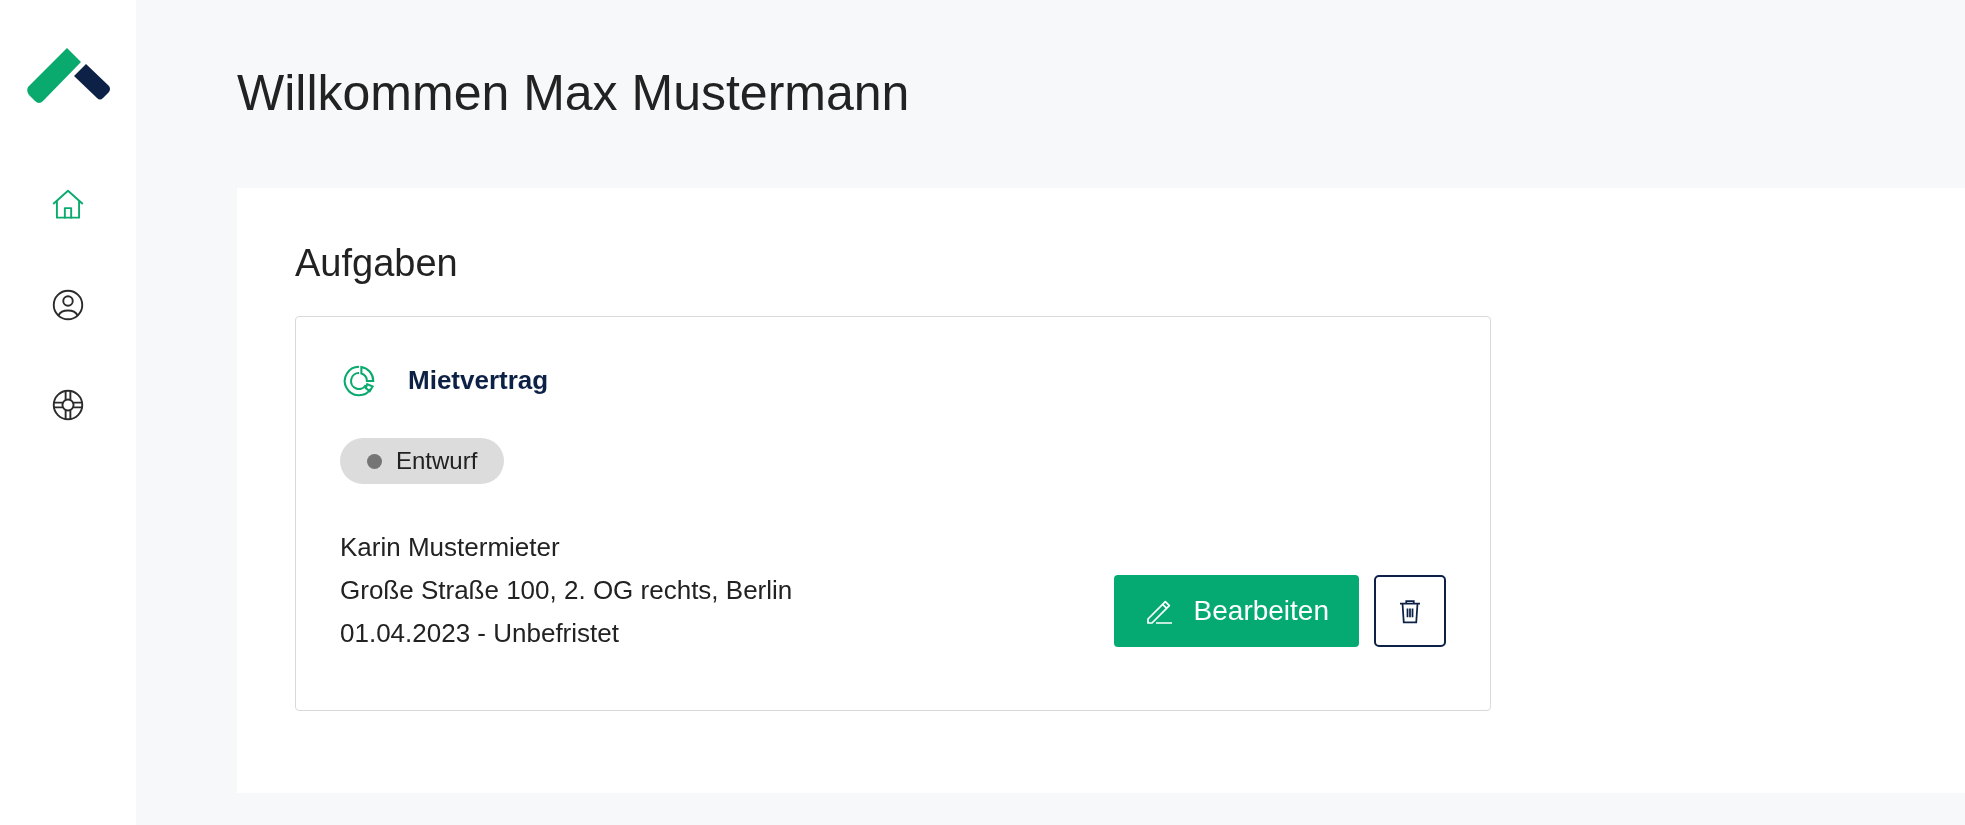  What do you see at coordinates (450, 547) in the screenshot?
I see `card-detail-text: Karin Mustermieter` at bounding box center [450, 547].